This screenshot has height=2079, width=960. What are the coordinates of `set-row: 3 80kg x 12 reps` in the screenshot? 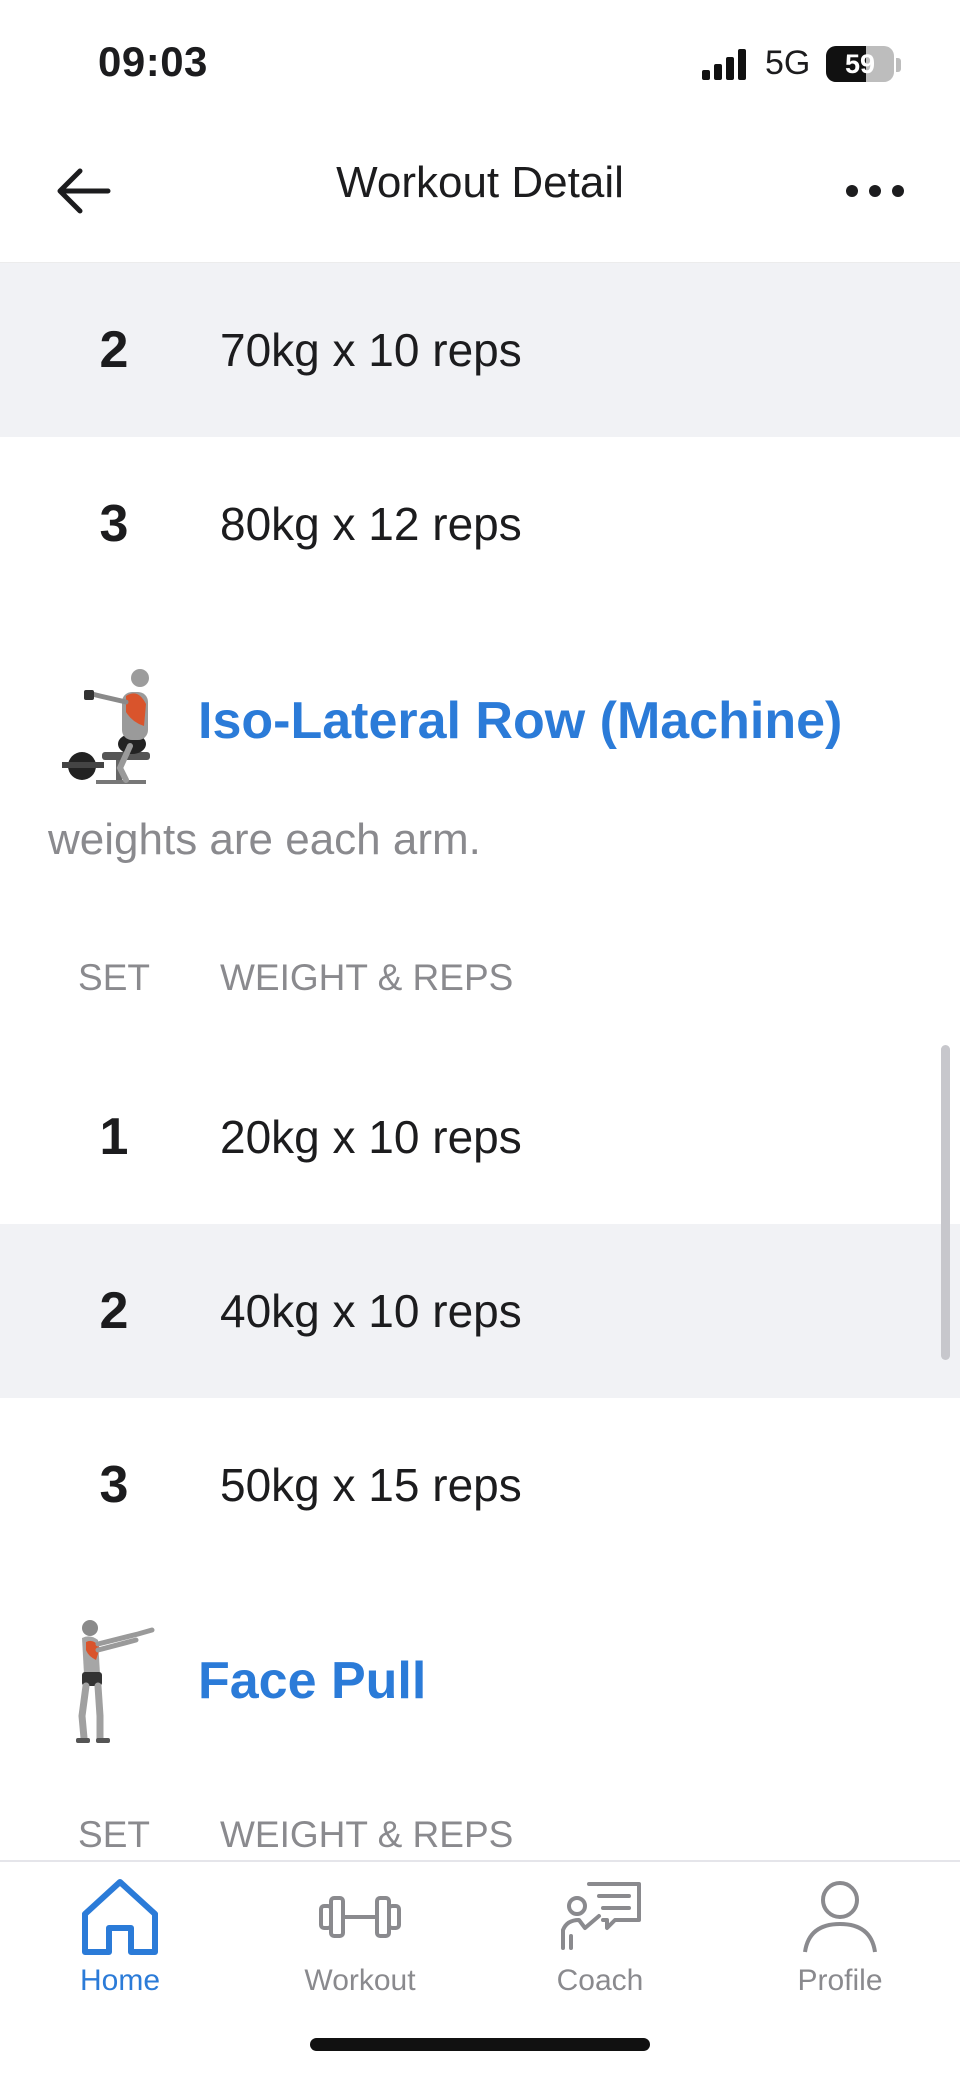 It's located at (480, 524).